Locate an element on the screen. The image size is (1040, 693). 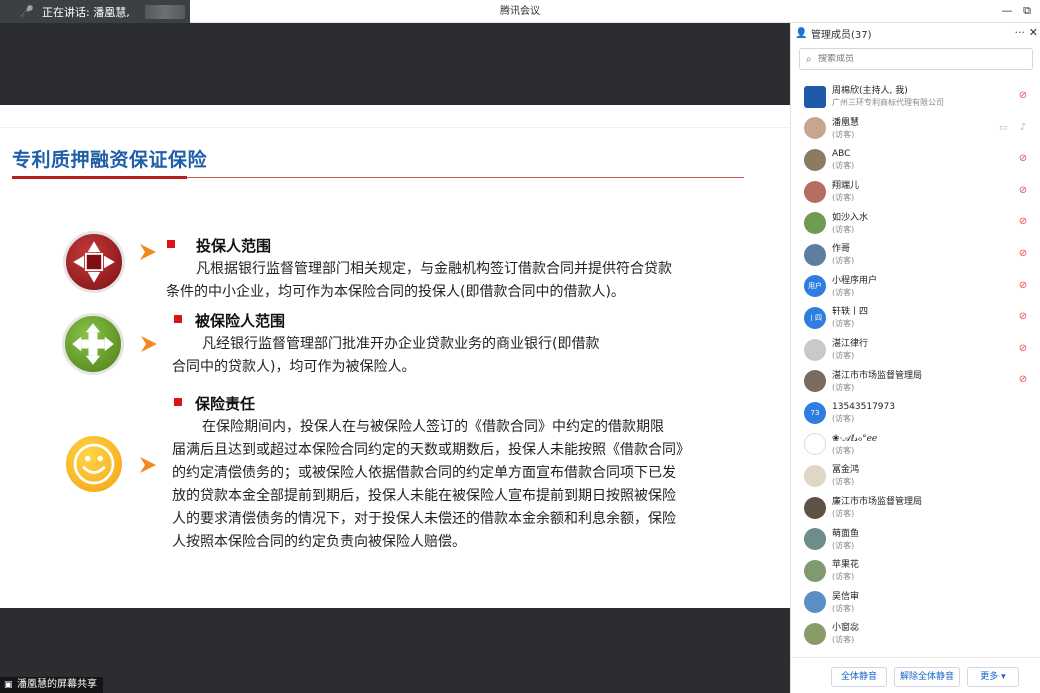
speaking-prefix: 正在讲话: is located at coordinates (68, 12).